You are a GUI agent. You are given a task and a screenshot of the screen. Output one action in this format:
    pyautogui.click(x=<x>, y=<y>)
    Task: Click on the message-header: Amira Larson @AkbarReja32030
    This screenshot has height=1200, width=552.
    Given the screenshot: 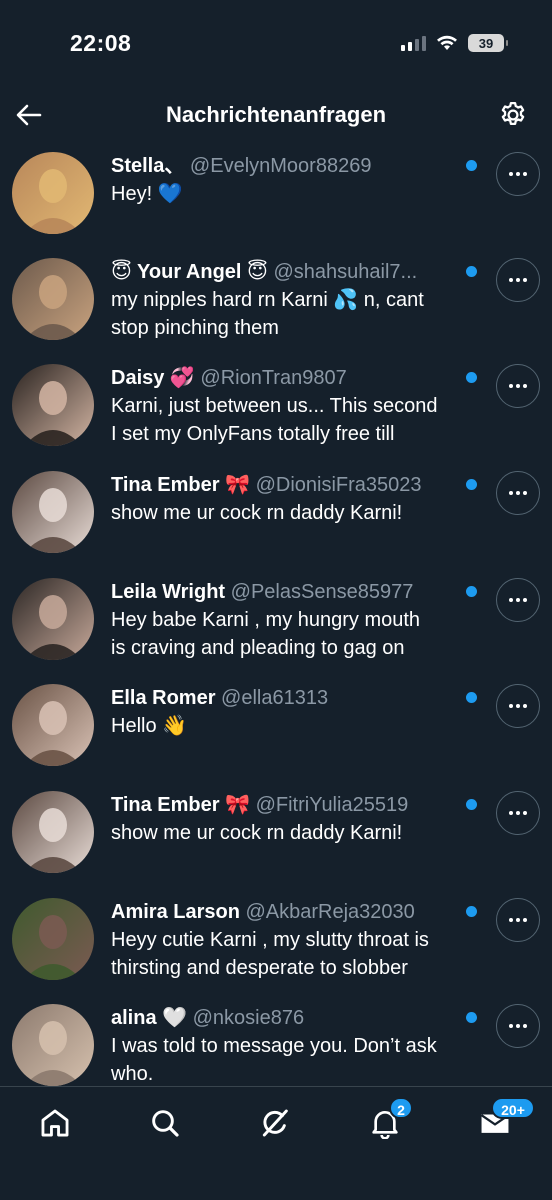 What is the action you would take?
    pyautogui.click(x=297, y=912)
    